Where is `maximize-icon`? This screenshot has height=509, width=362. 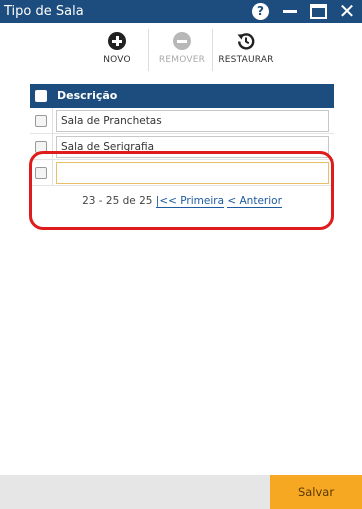
maximize-icon is located at coordinates (318, 11).